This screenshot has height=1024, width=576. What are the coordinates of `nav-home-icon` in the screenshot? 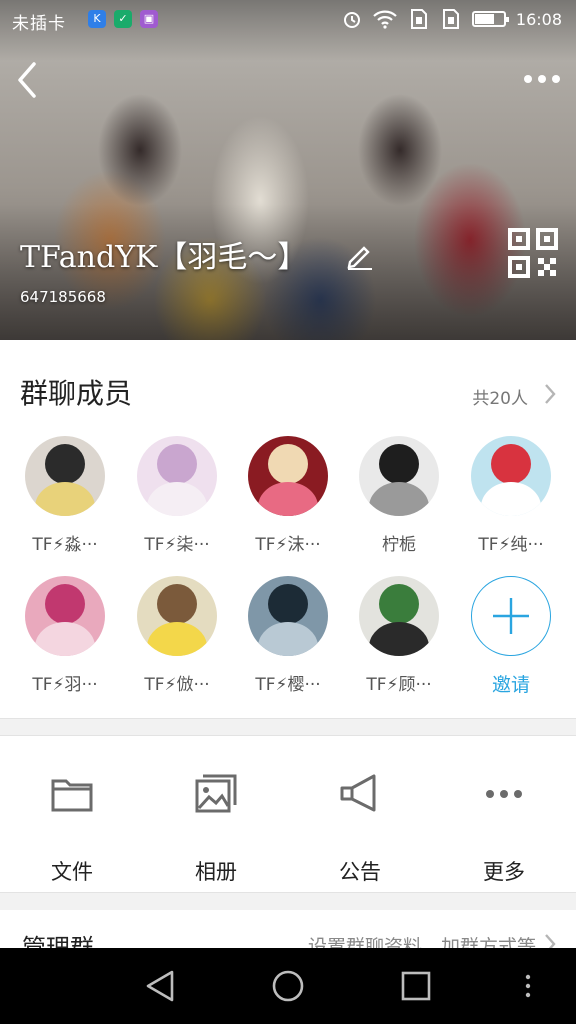 It's located at (288, 986).